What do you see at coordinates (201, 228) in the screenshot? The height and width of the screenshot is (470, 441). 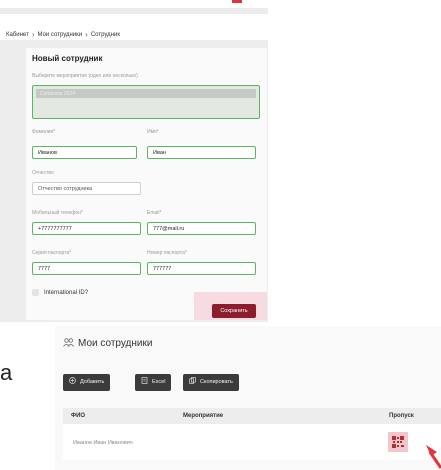 I see `email-field: 777@mail.ru` at bounding box center [201, 228].